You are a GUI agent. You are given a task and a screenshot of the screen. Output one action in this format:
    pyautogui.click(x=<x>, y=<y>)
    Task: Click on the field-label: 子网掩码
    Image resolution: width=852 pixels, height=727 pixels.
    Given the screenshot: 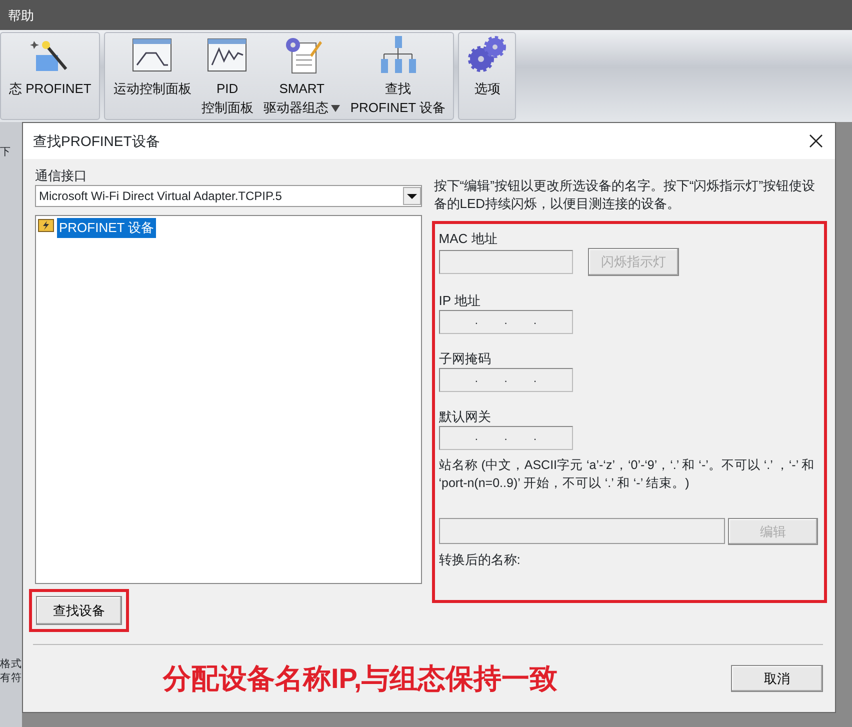 What is the action you would take?
    pyautogui.click(x=465, y=359)
    